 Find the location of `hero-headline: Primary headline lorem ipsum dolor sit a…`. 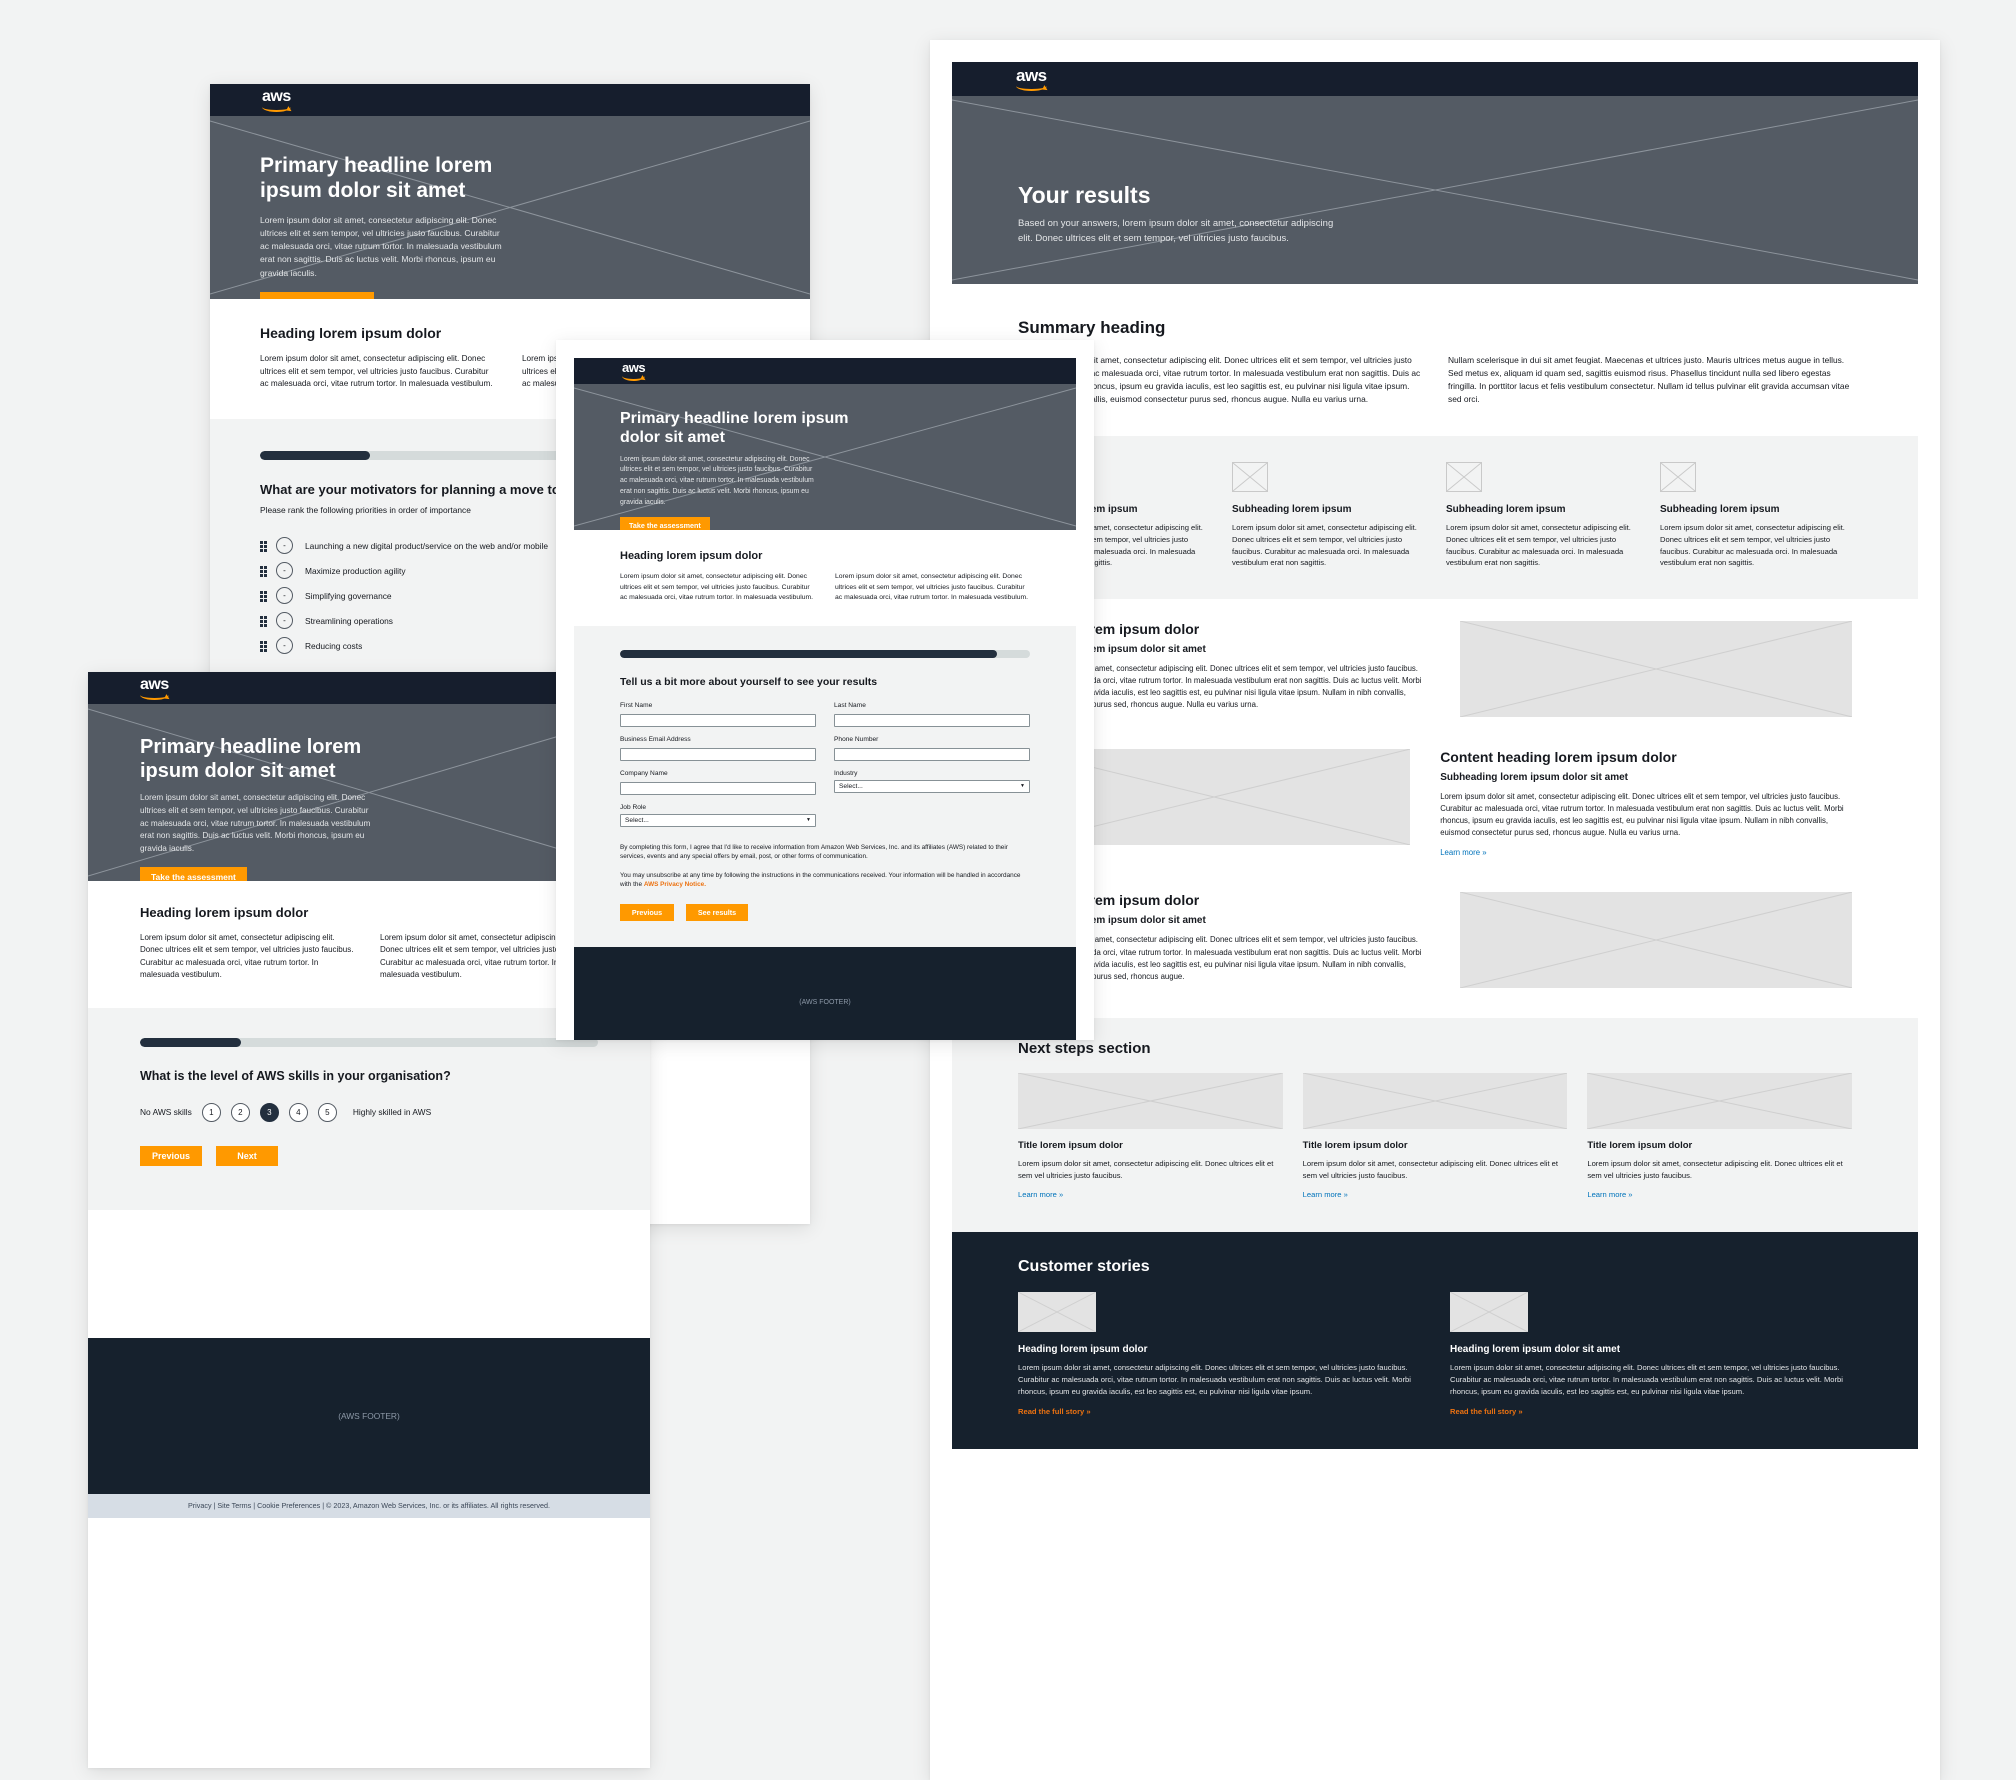

hero-headline: Primary headline lorem ipsum dolor sit a… is located at coordinates (251, 759).